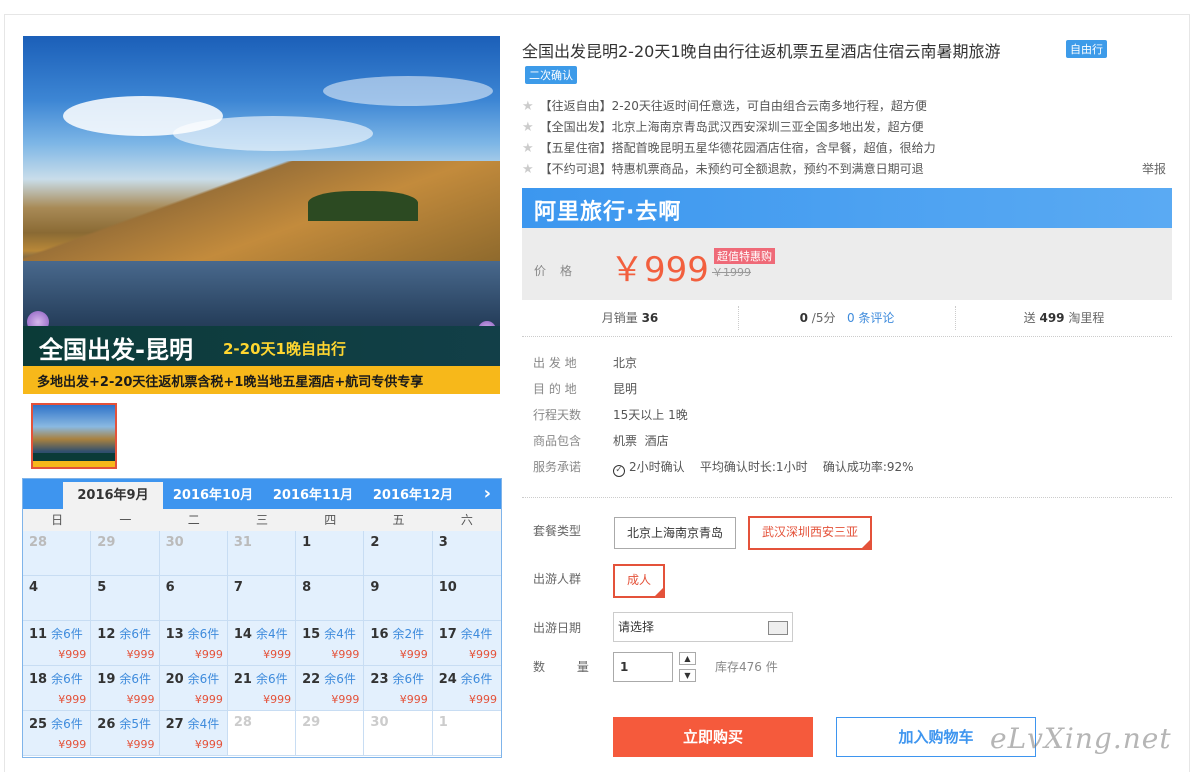 This screenshot has width=1195, height=772. Describe the element at coordinates (675, 533) in the screenshot. I see `package-option-a: 北京上海南京青岛` at that location.